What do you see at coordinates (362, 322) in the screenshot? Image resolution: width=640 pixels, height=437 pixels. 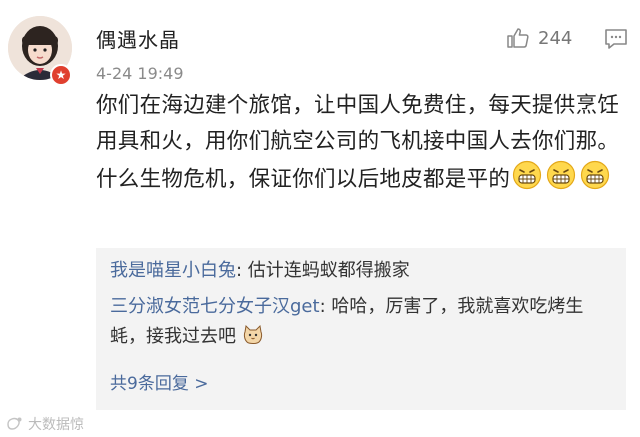 I see `reply-item: 三分淑女范七分女子汉get: 哈哈，厉害了，我就喜欢吃烤生蚝，接我过去吧` at bounding box center [362, 322].